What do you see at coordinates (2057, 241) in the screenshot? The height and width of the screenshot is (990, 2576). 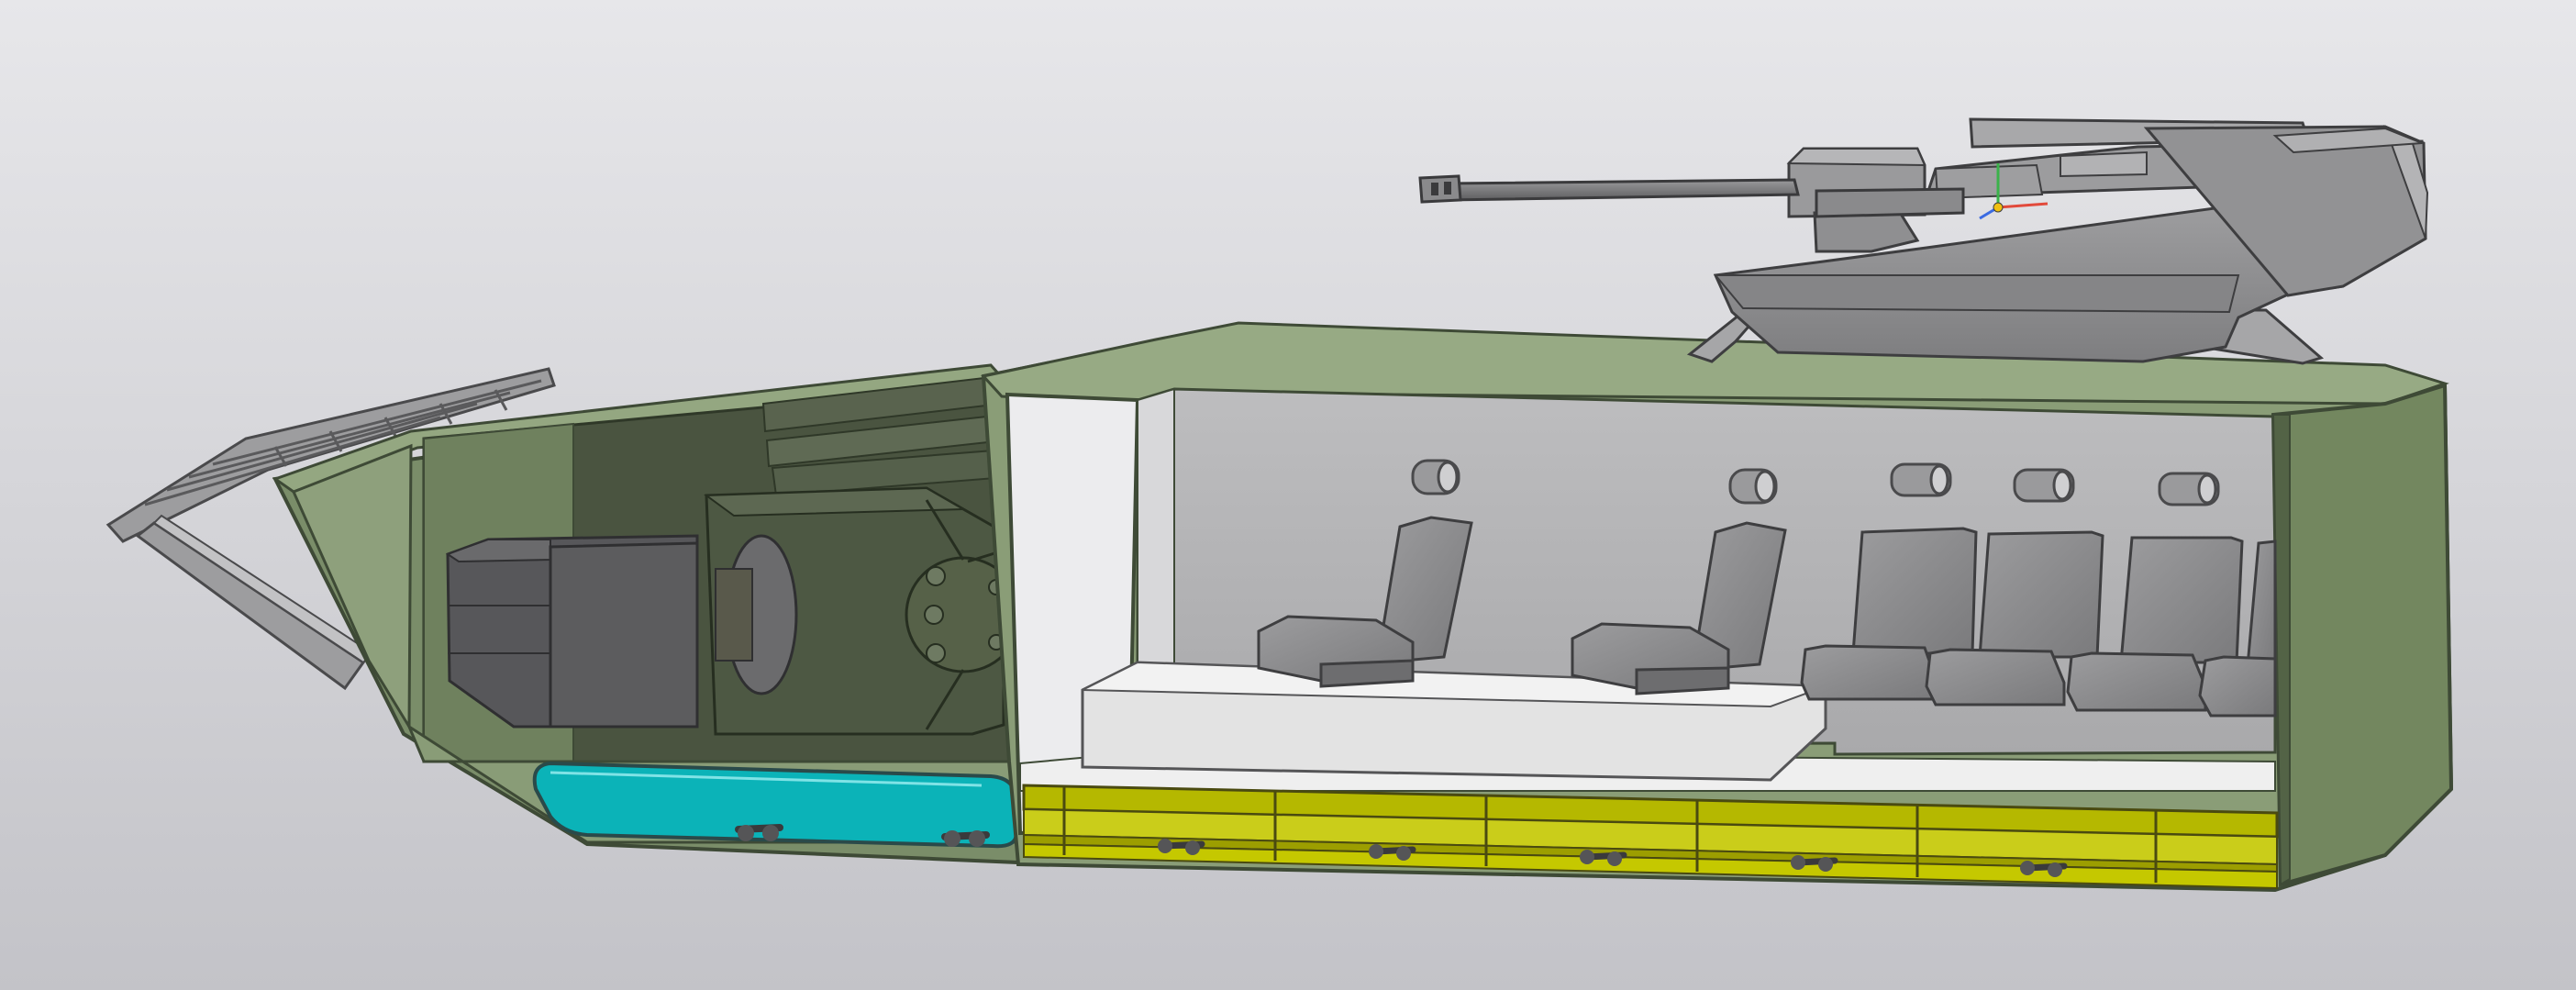 I see `turret` at bounding box center [2057, 241].